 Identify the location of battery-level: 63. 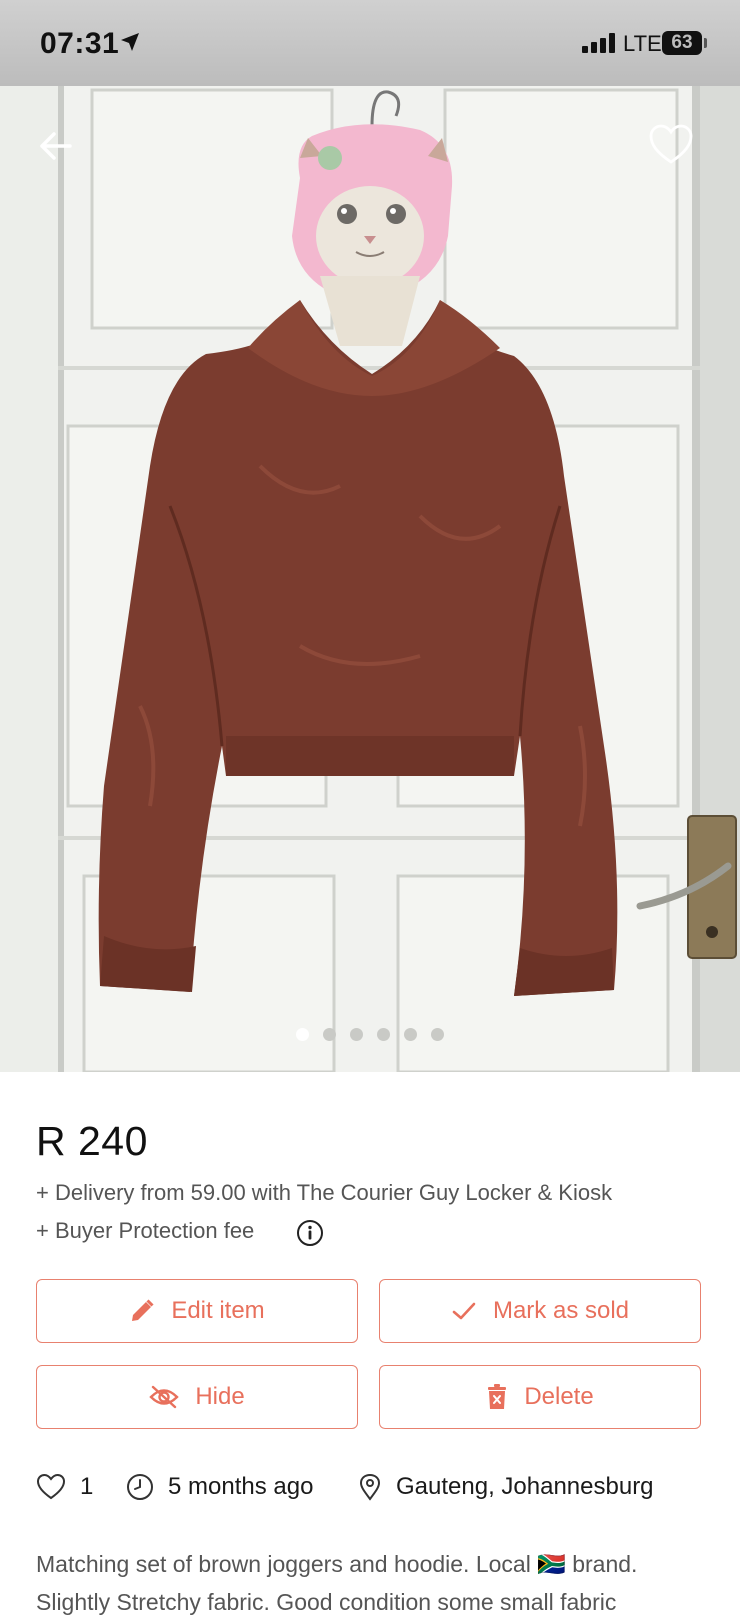
(682, 42).